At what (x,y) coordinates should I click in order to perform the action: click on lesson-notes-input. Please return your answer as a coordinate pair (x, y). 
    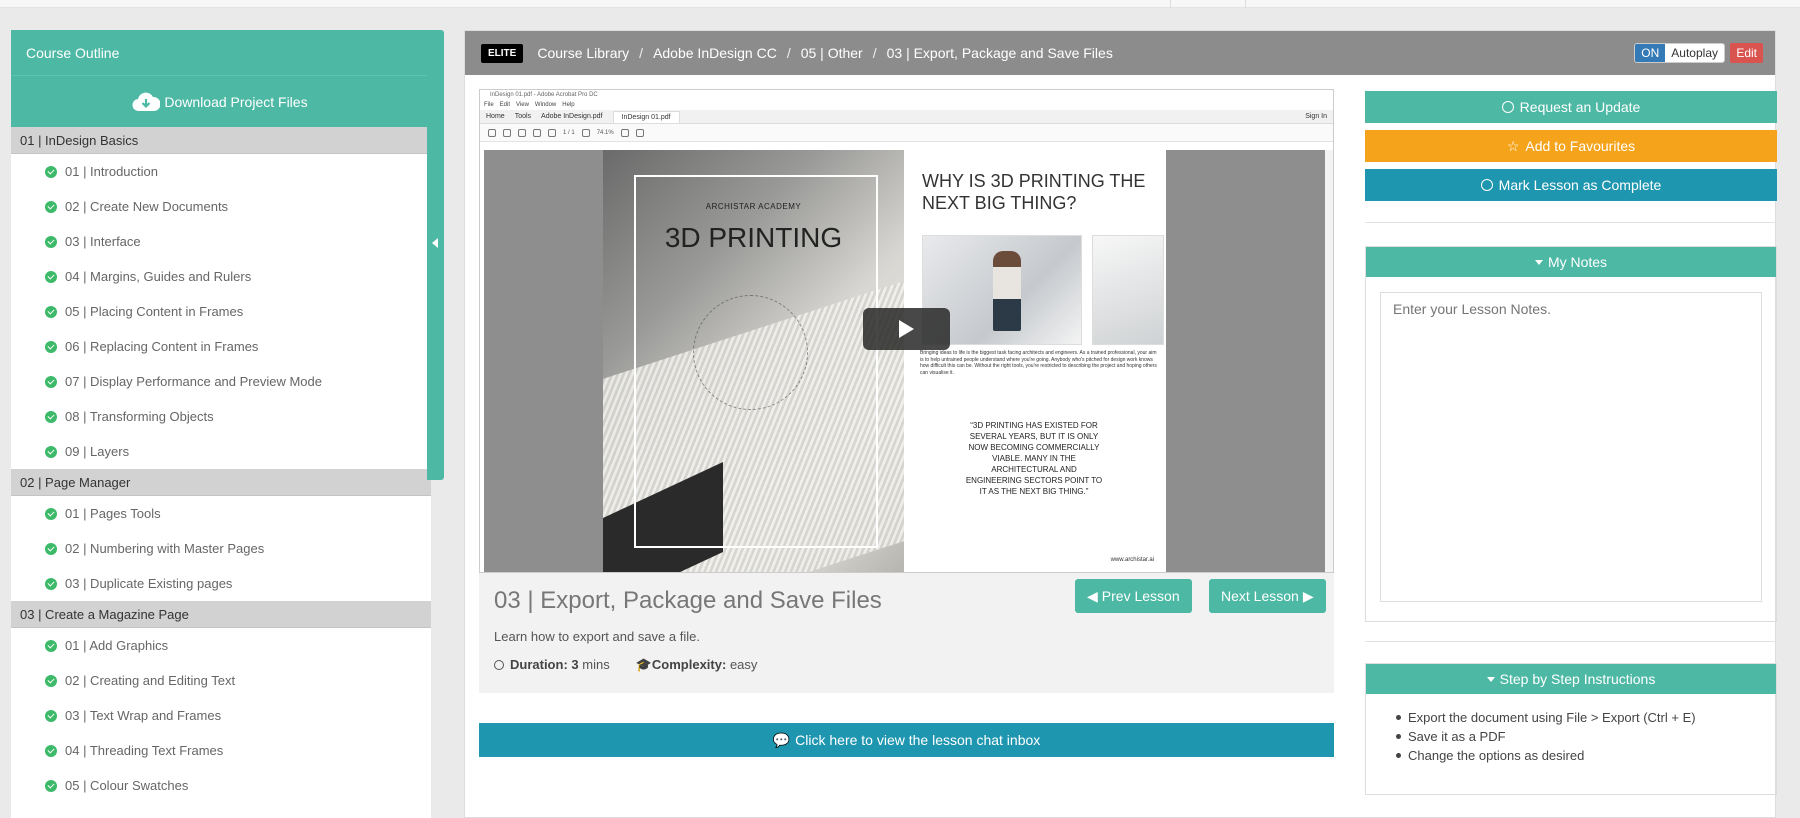
    Looking at the image, I should click on (1571, 447).